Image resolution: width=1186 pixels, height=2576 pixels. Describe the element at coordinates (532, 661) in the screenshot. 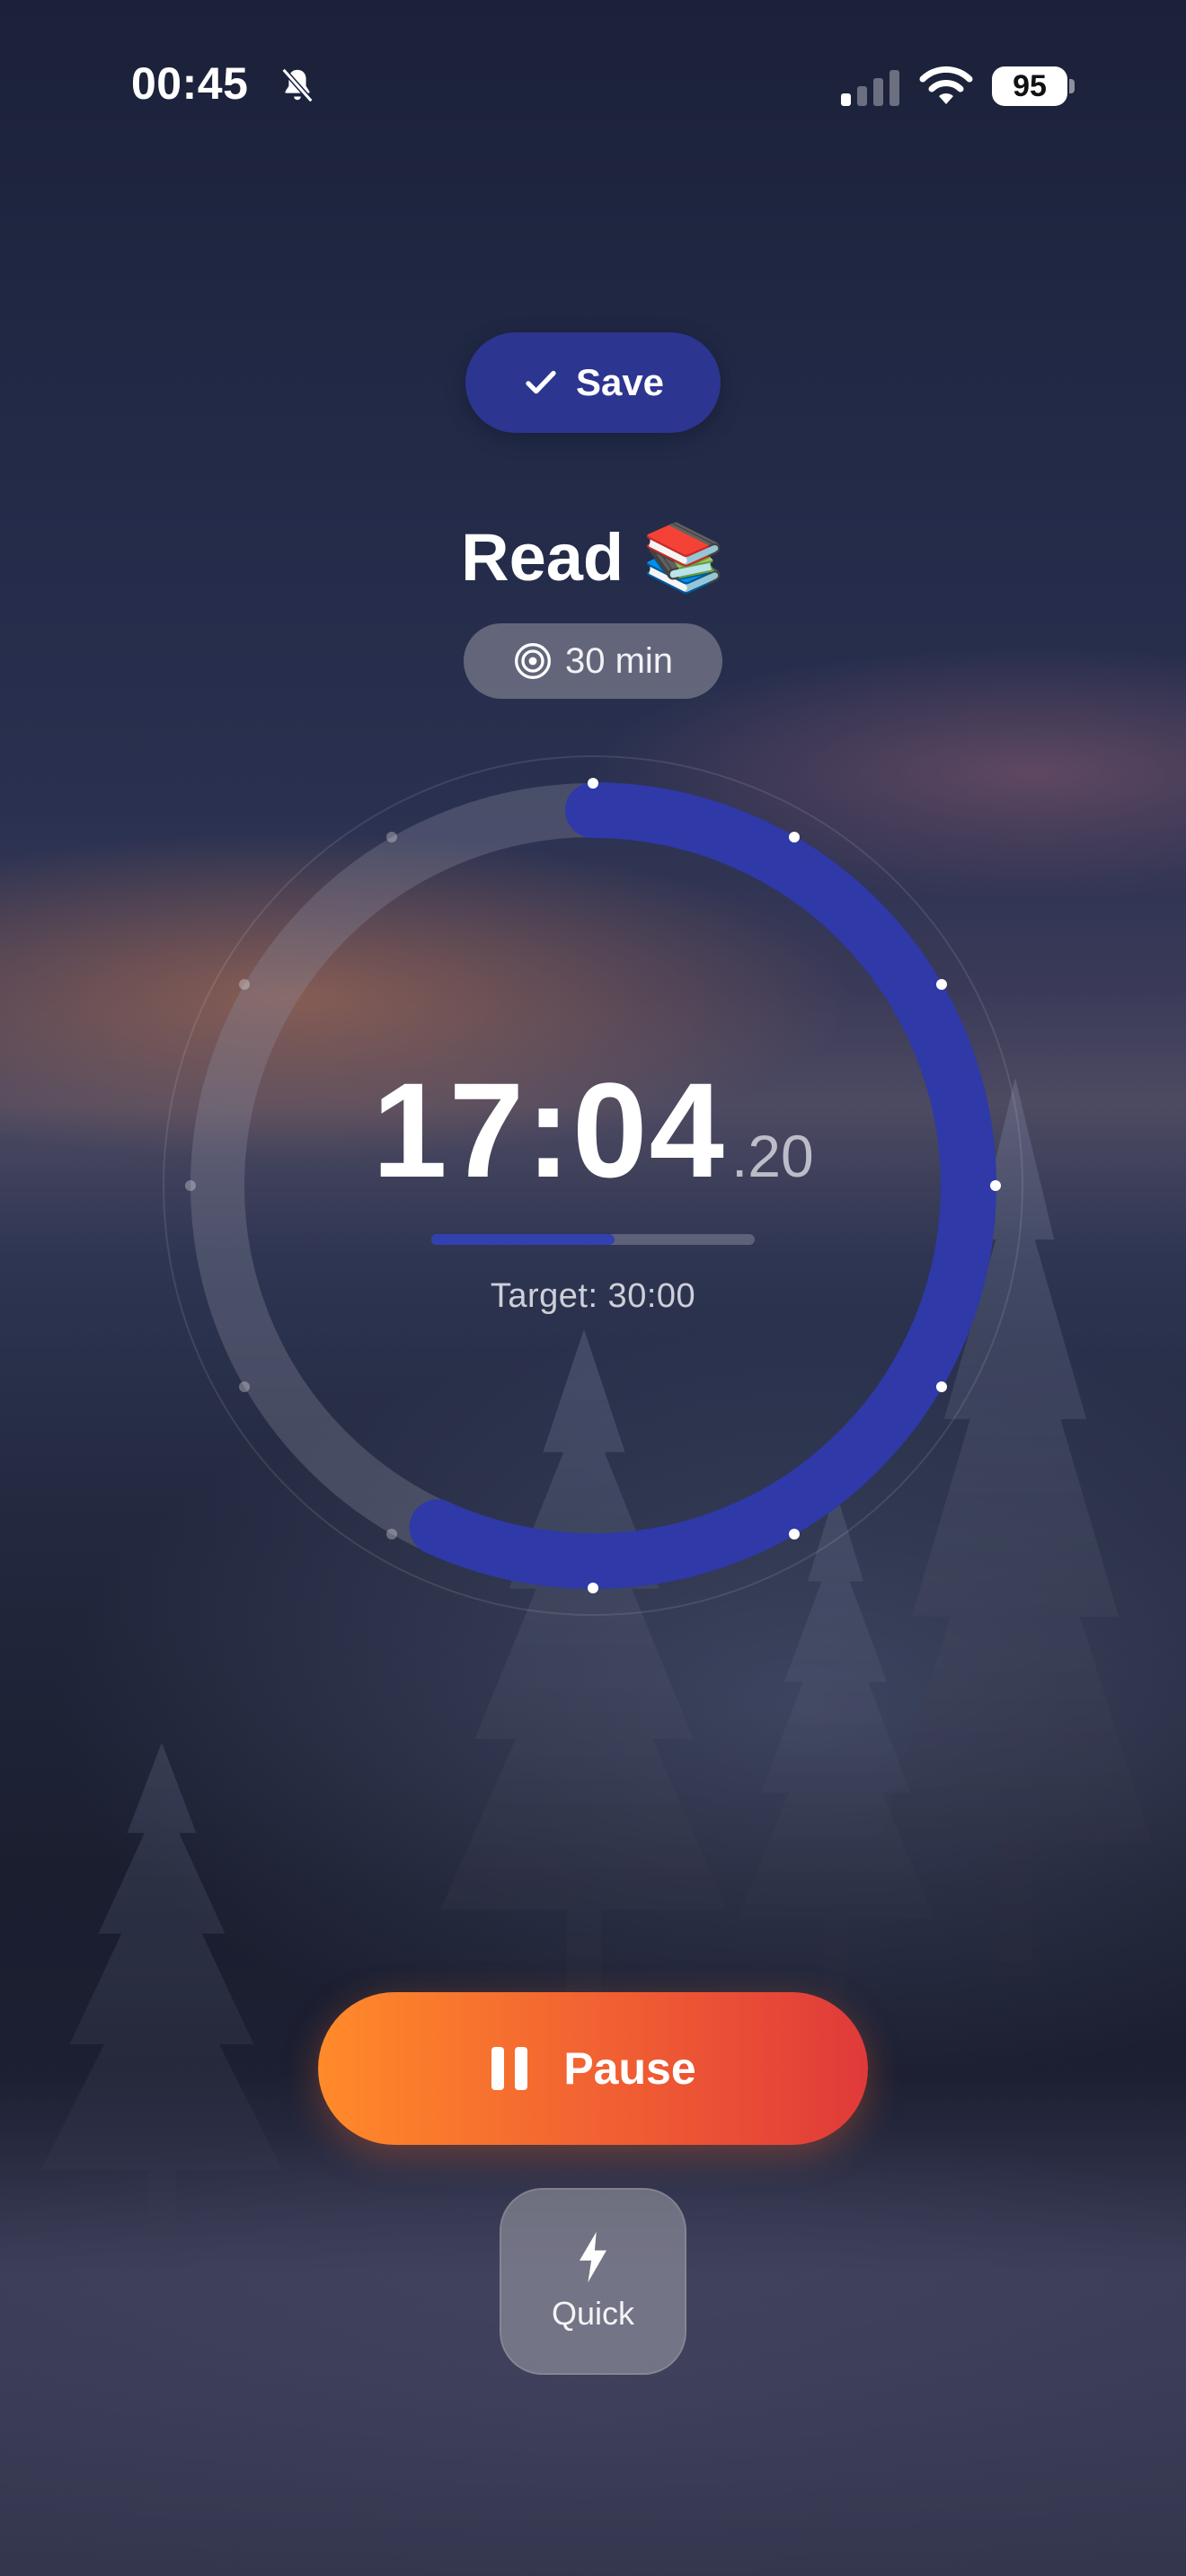

I see `target-icon` at that location.